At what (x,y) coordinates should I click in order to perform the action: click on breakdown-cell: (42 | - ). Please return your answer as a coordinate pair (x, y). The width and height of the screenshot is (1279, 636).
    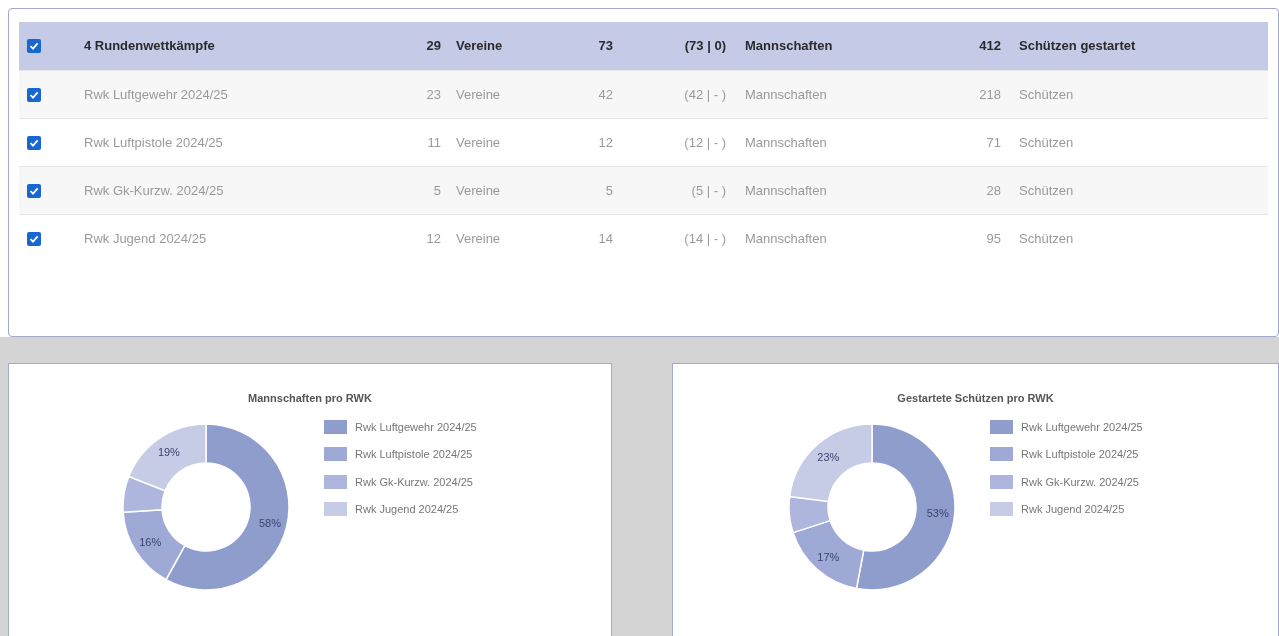
    Looking at the image, I should click on (705, 94).